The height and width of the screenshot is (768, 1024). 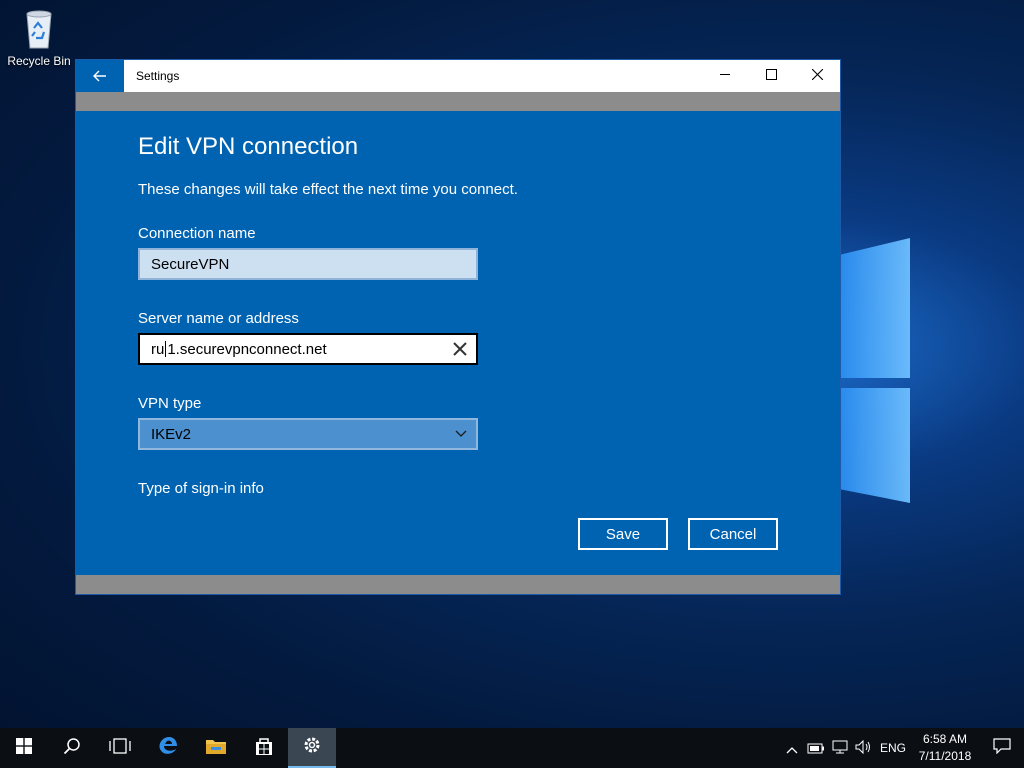 I want to click on system-tray: ENG 6:58 AM 7/11/2018, so click(x=902, y=748).